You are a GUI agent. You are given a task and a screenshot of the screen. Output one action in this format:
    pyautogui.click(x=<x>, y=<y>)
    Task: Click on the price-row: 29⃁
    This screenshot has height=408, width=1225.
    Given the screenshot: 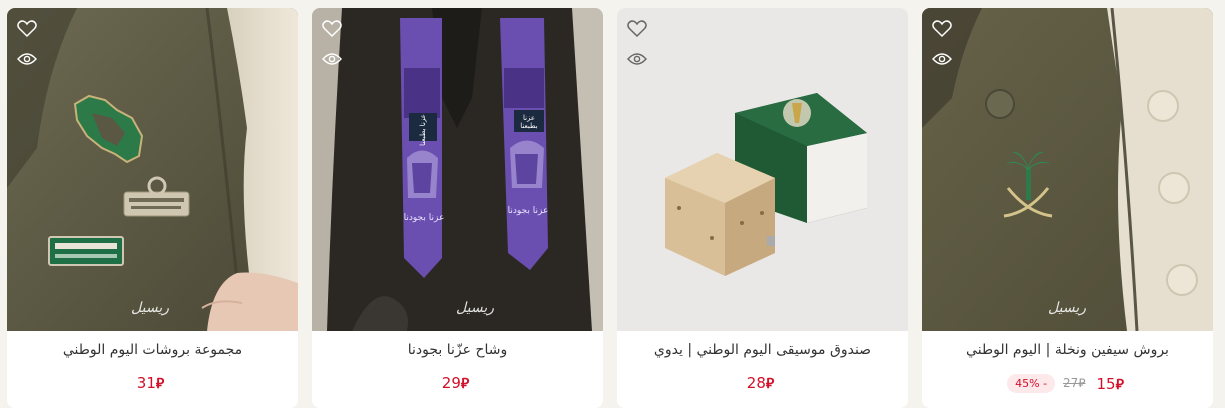 What is the action you would take?
    pyautogui.click(x=457, y=383)
    